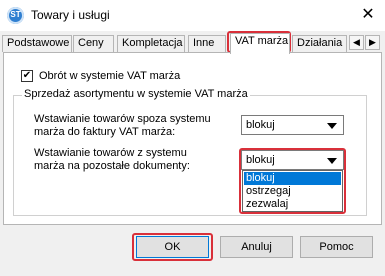 This screenshot has width=385, height=276. What do you see at coordinates (37, 43) in the screenshot?
I see `tab-podstawowe: Podstawowe` at bounding box center [37, 43].